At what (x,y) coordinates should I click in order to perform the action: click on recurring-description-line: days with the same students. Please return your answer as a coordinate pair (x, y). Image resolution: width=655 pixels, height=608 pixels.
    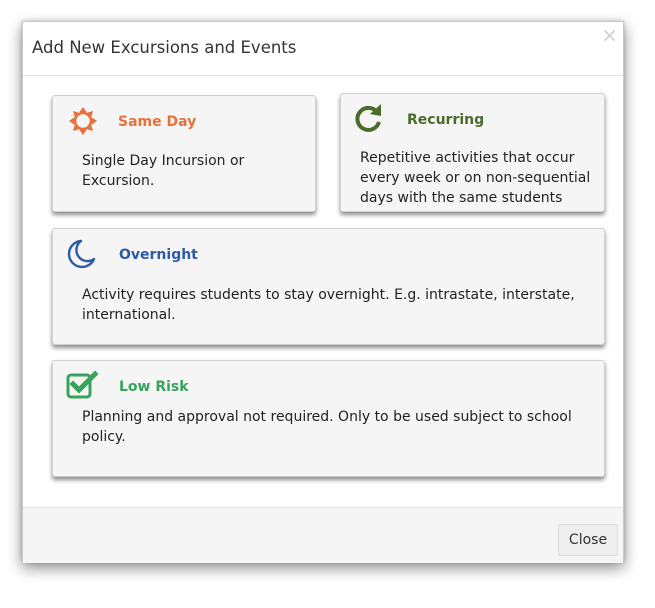
    Looking at the image, I should click on (461, 198).